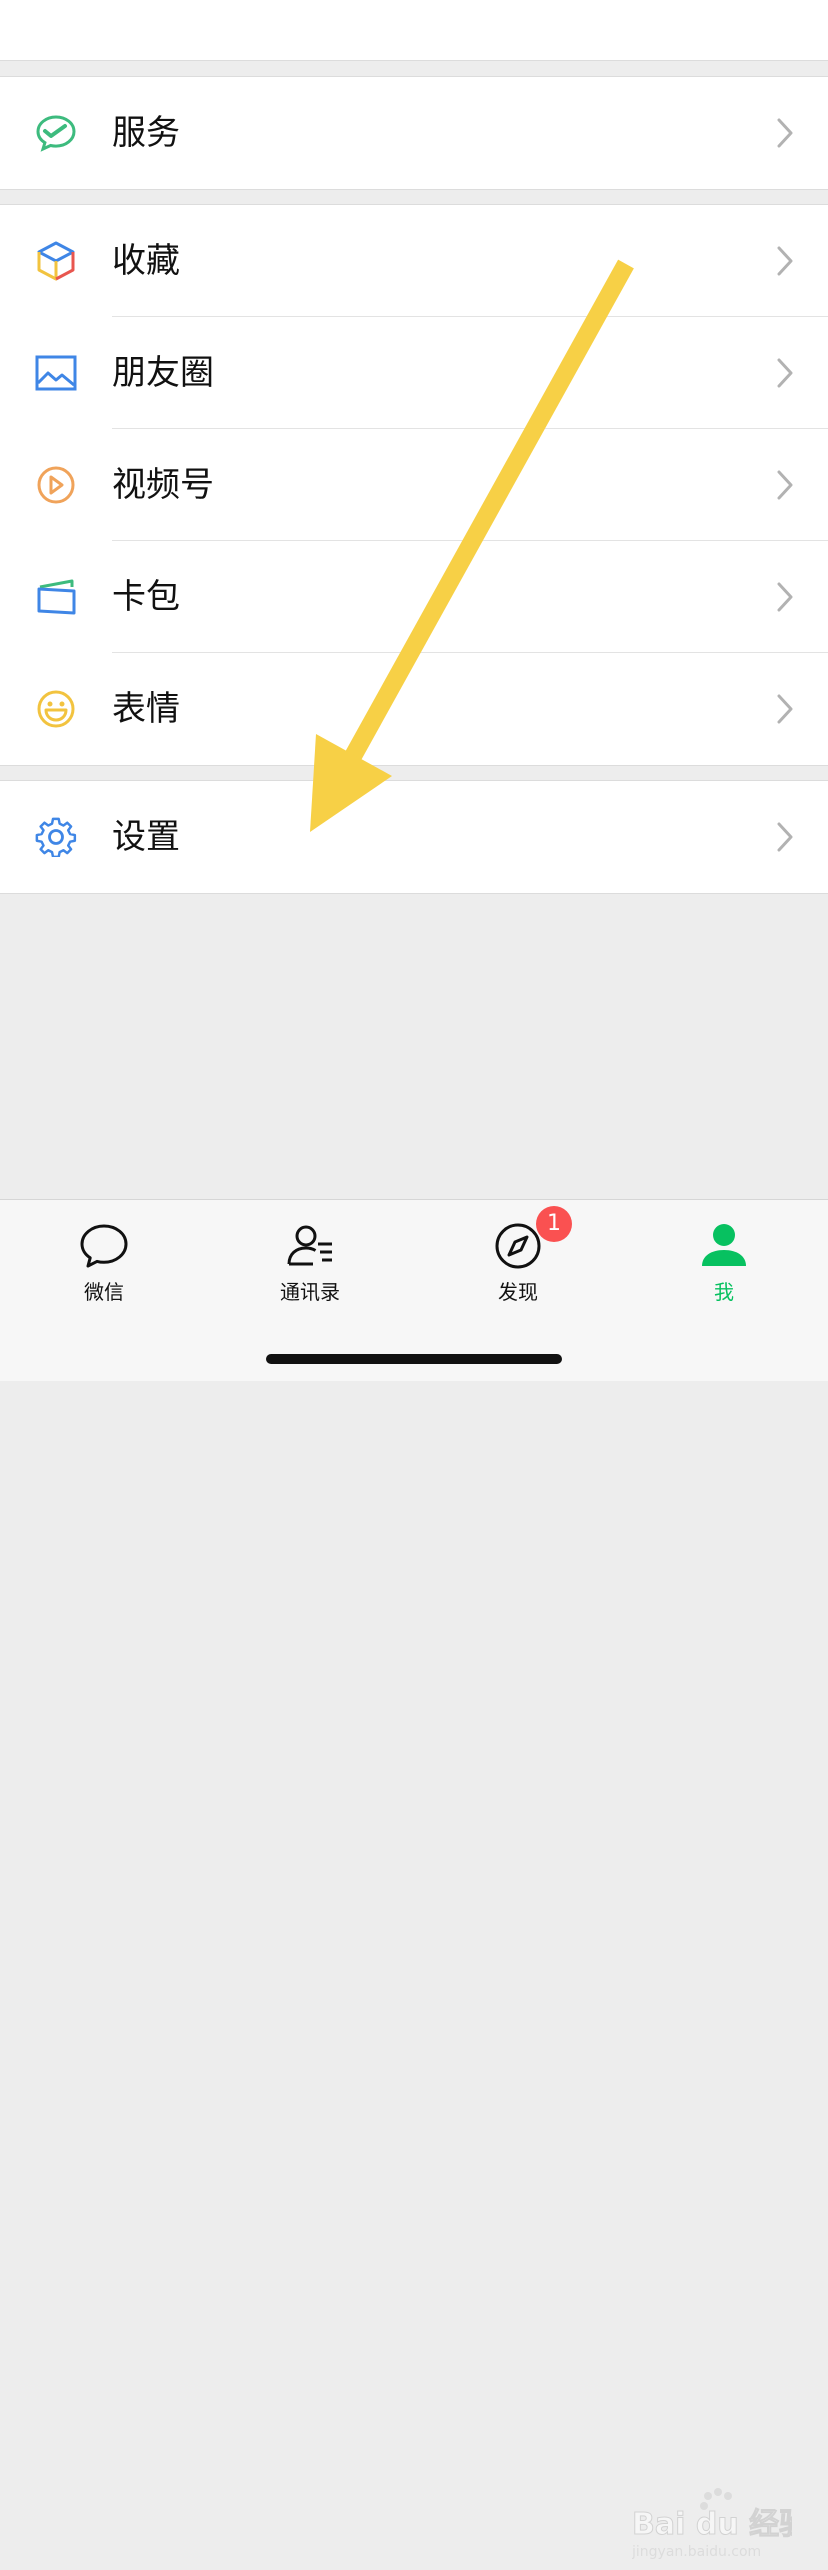 Image resolution: width=828 pixels, height=2570 pixels. Describe the element at coordinates (724, 1292) in the screenshot. I see `tab-label-me: 我` at that location.